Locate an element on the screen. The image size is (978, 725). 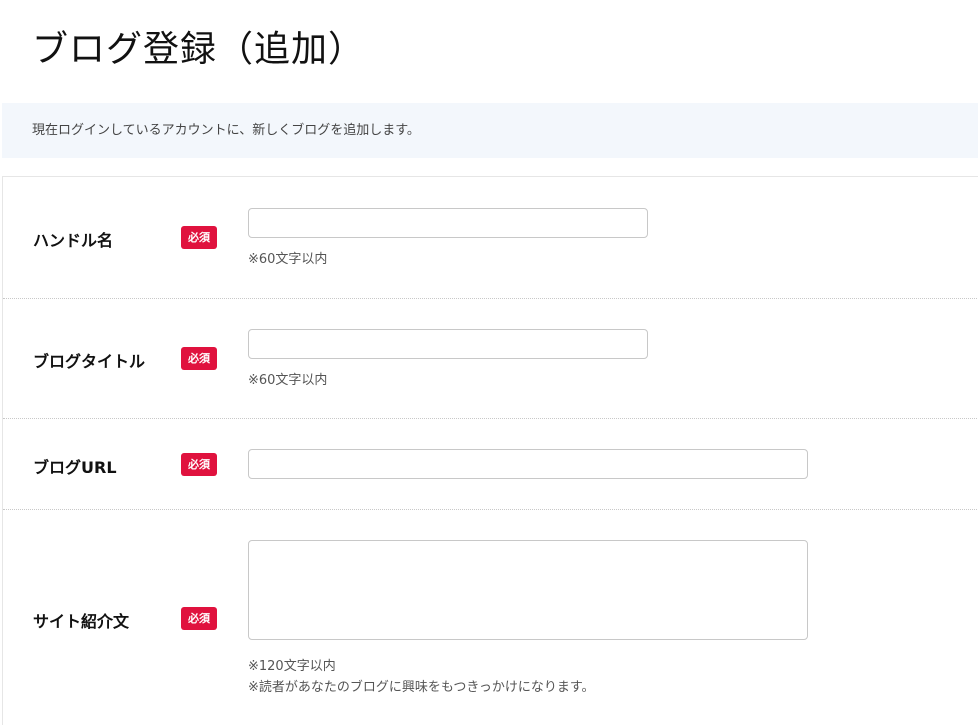
blog-url-label: ブログURL is located at coordinates (75, 467).